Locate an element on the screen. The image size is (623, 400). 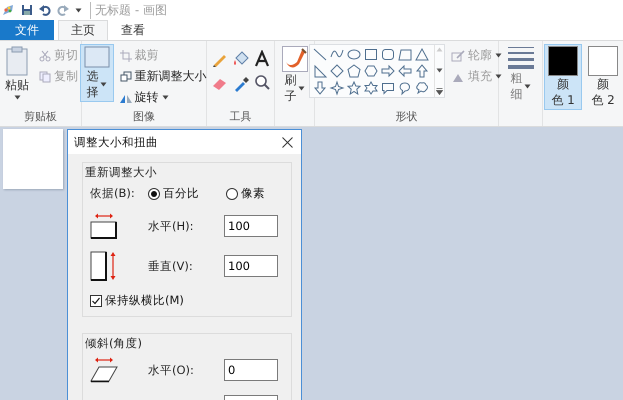
group-label: 图像 is located at coordinates (144, 117).